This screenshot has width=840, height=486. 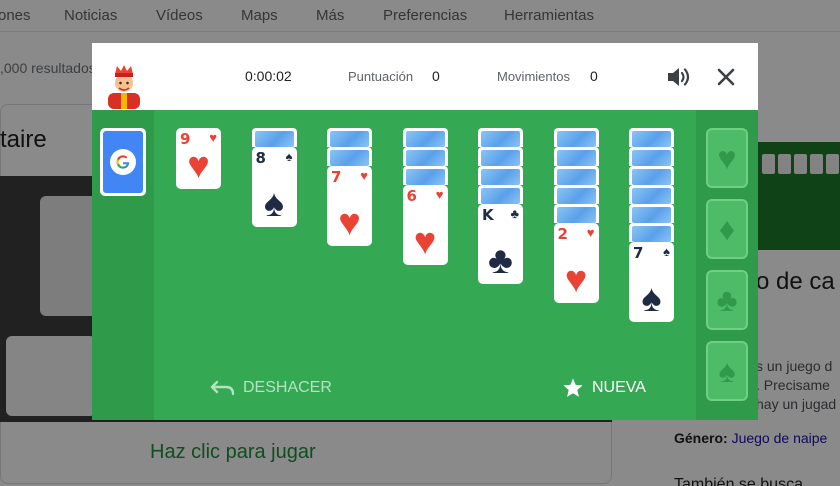 What do you see at coordinates (514, 213) in the screenshot?
I see `card-suit-icon: ♣` at bounding box center [514, 213].